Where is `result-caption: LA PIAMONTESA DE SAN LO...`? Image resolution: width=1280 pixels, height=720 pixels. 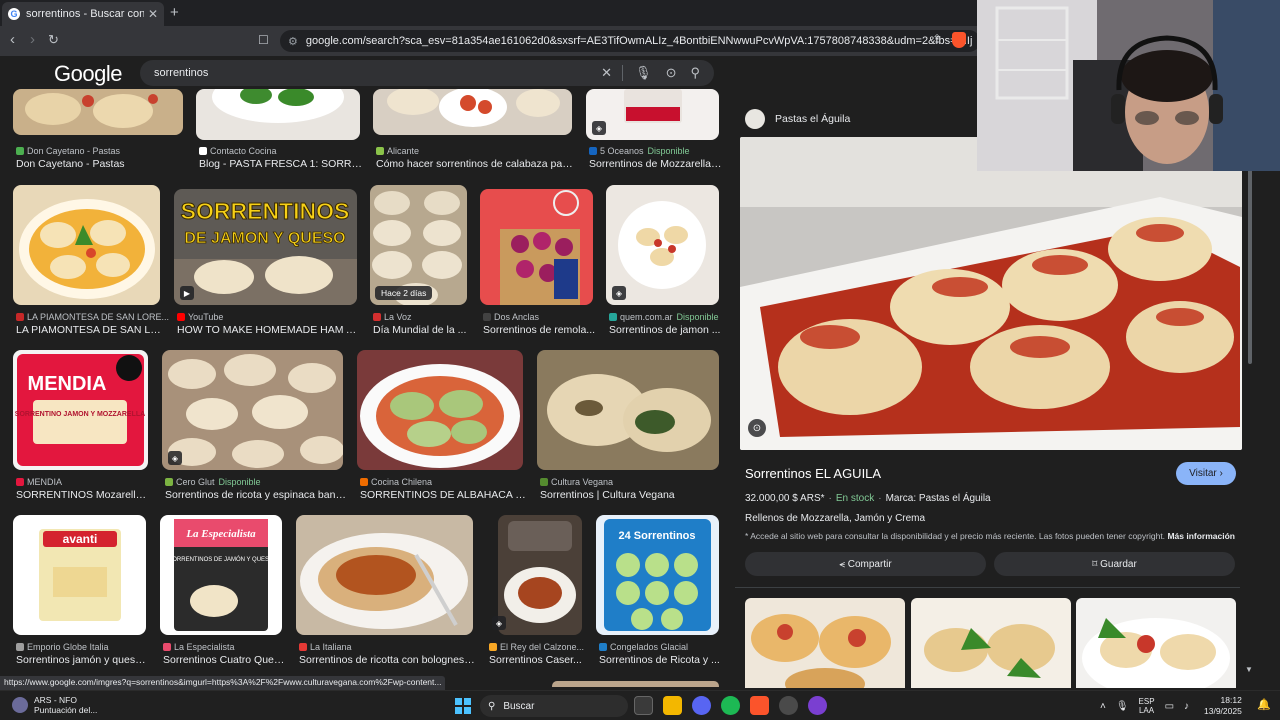 result-caption: LA PIAMONTESA DE SAN LO... is located at coordinates (89, 330).